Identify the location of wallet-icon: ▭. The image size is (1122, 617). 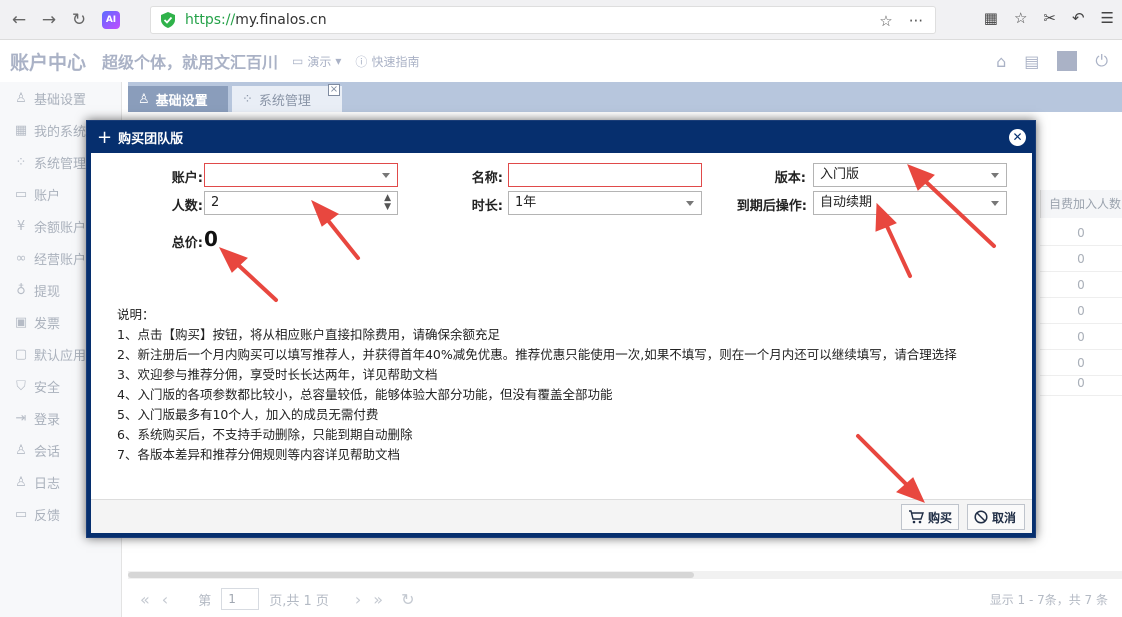
(21, 194).